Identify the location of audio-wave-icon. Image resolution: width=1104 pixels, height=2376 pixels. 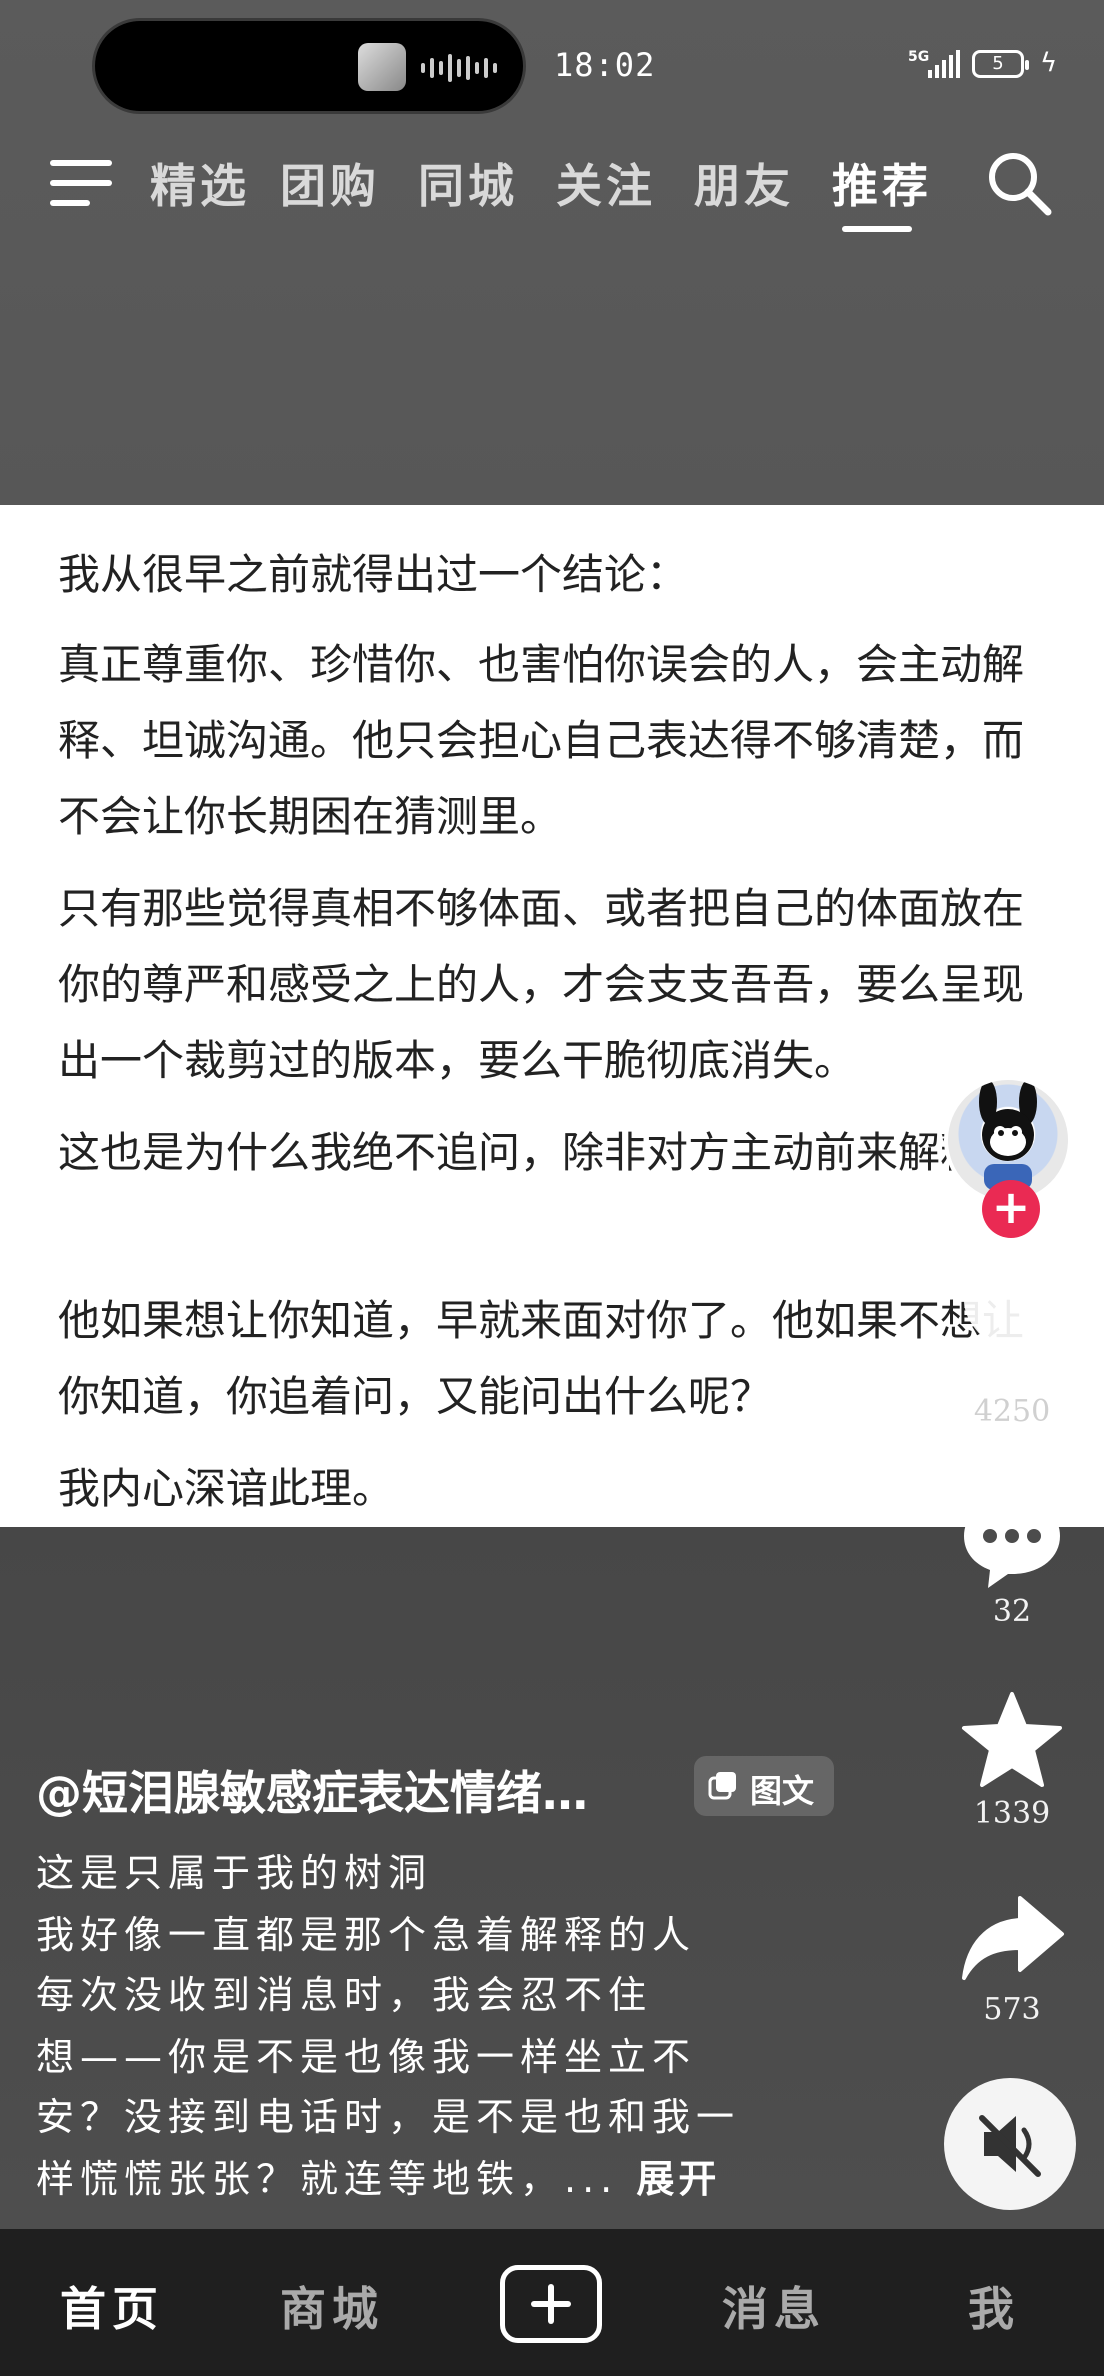
(461, 68).